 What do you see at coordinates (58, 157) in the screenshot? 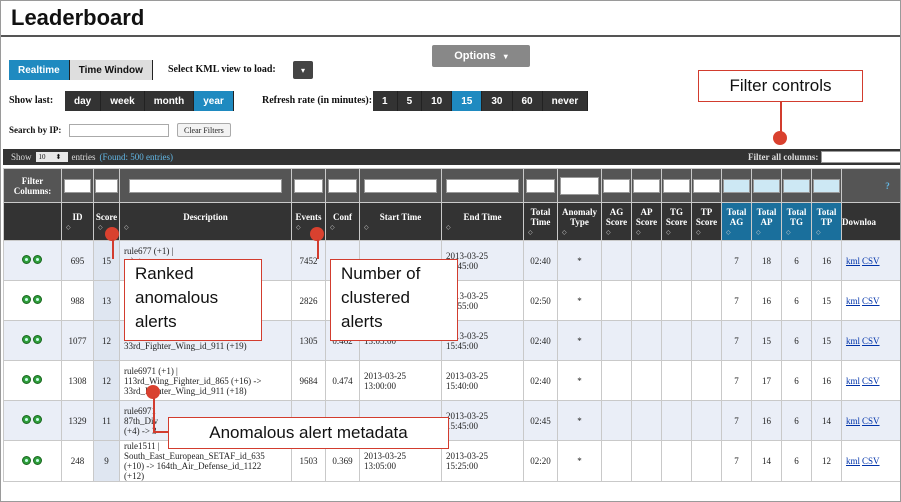
I see `chevron-down-icon: ⬍` at bounding box center [58, 157].